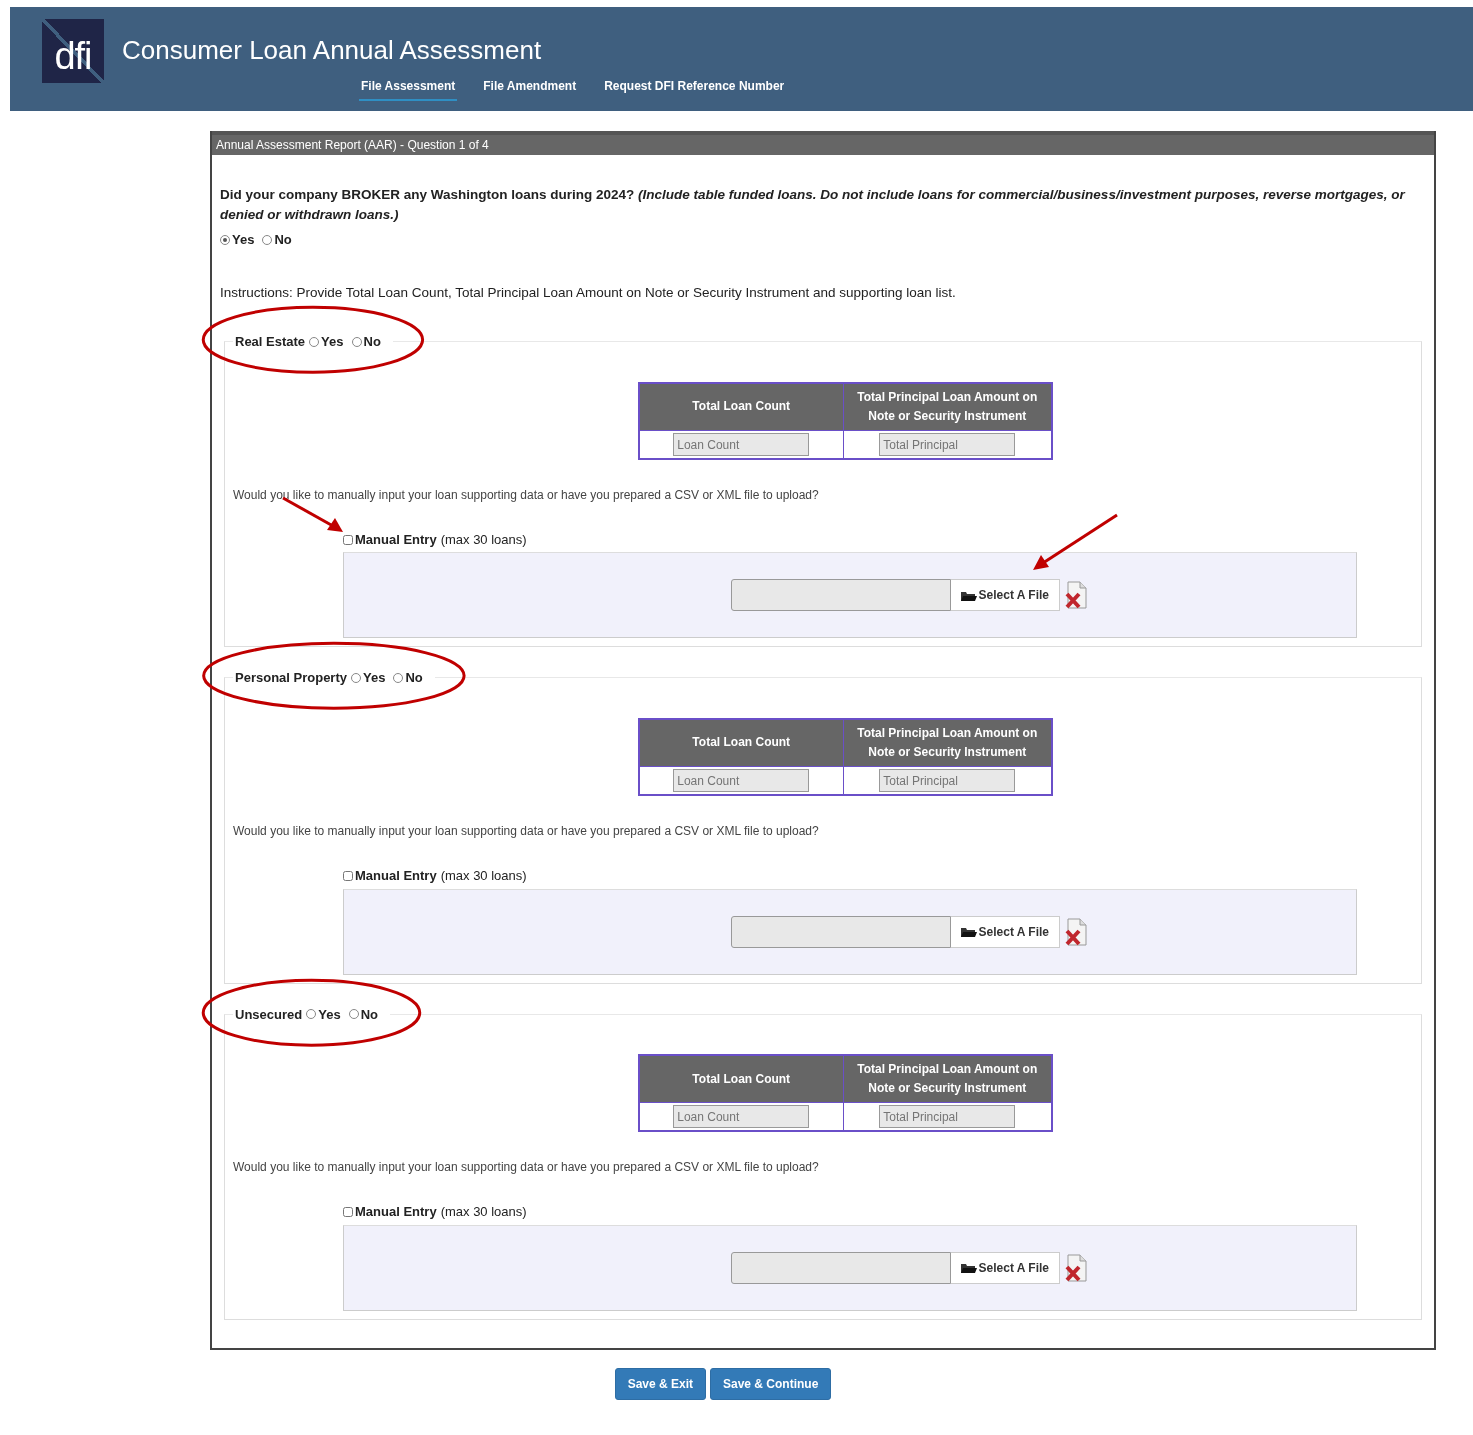 The width and height of the screenshot is (1473, 1435). I want to click on section-title: Real Estate, so click(270, 342).